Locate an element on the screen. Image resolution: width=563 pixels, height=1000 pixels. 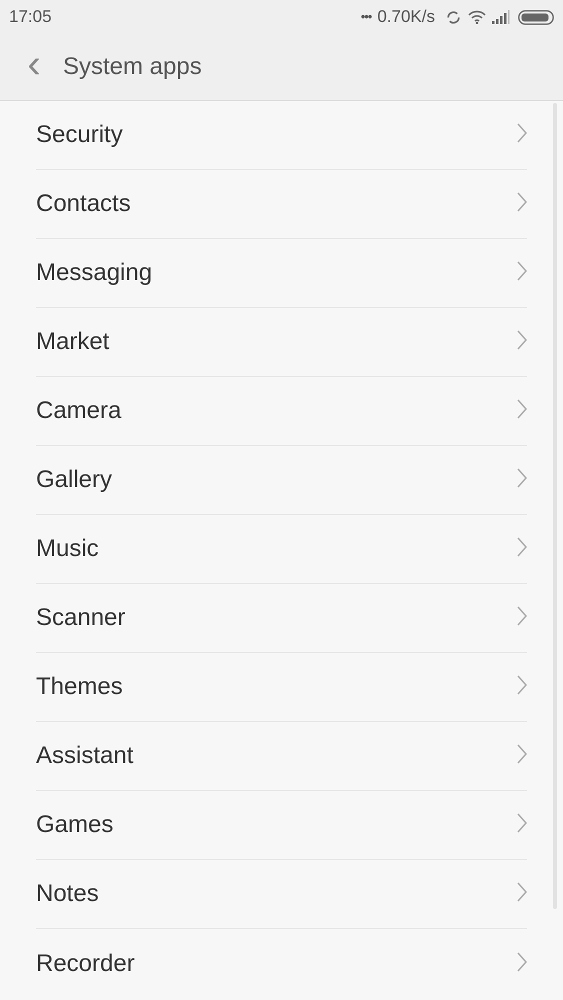
item-label: Messaging is located at coordinates (94, 273).